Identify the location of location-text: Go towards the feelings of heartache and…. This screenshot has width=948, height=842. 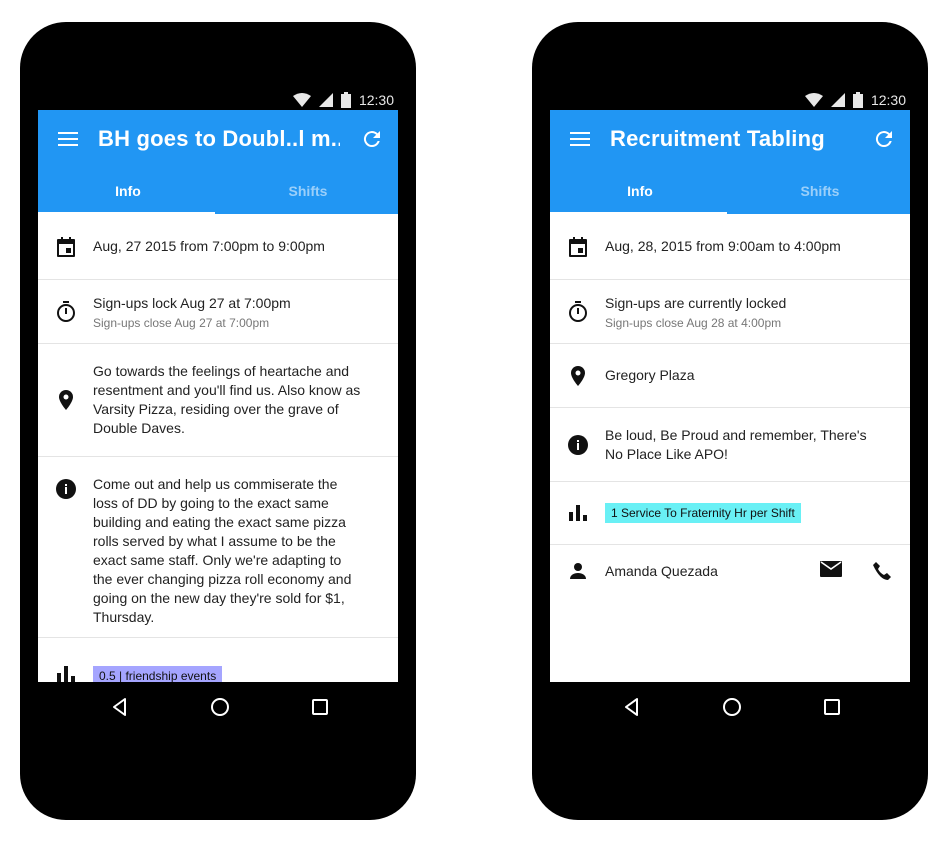
(227, 399).